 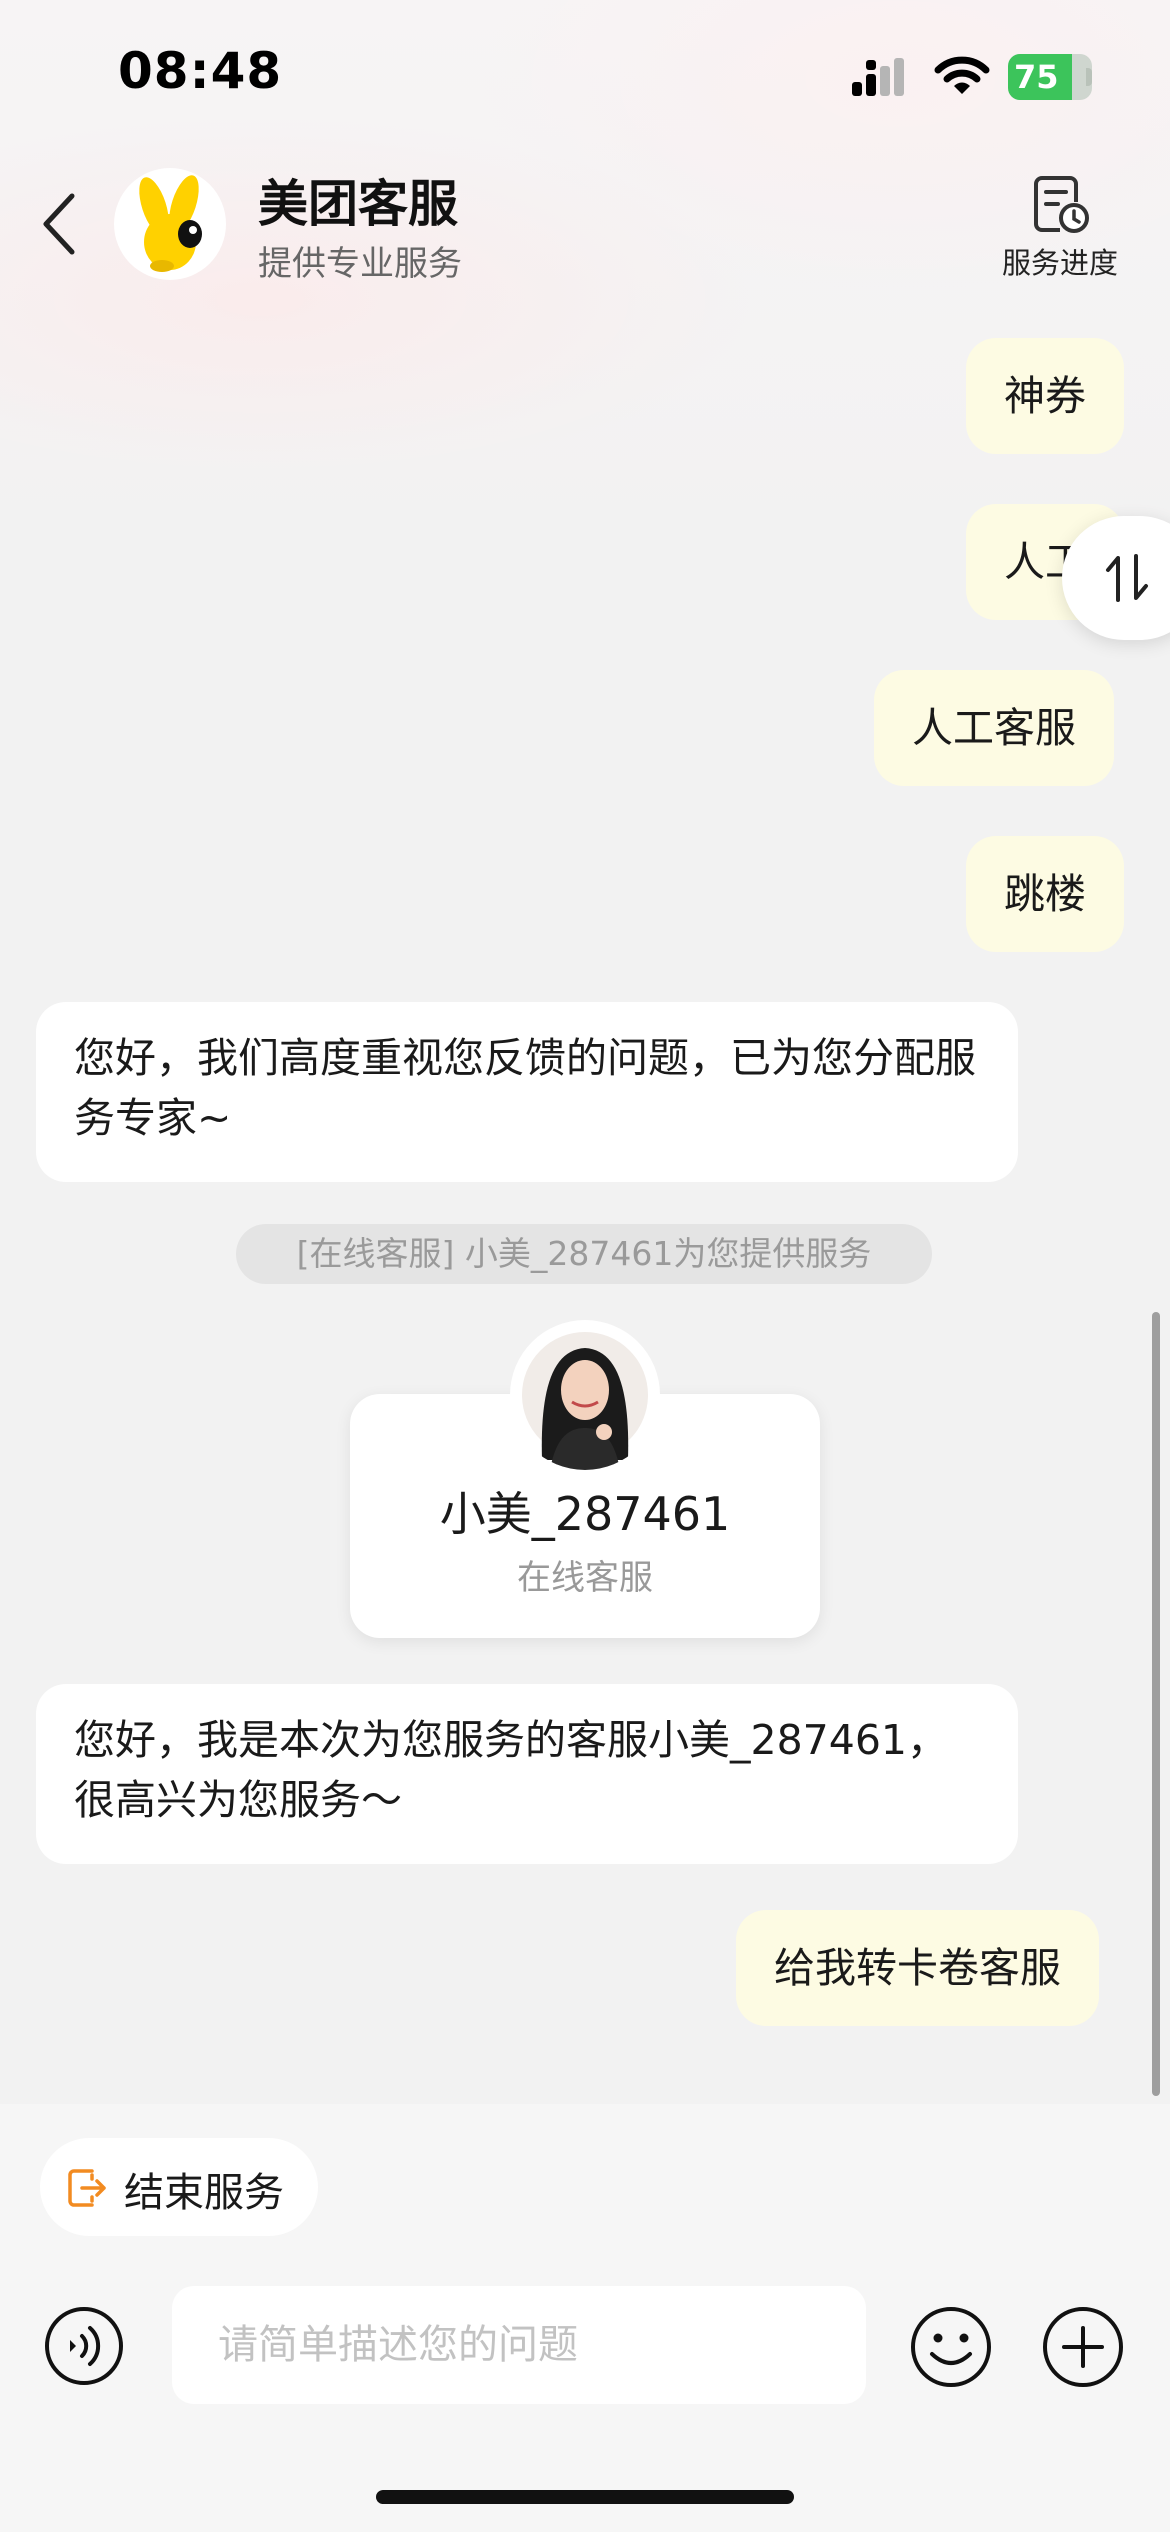 I want to click on message-input, so click(x=519, y=2345).